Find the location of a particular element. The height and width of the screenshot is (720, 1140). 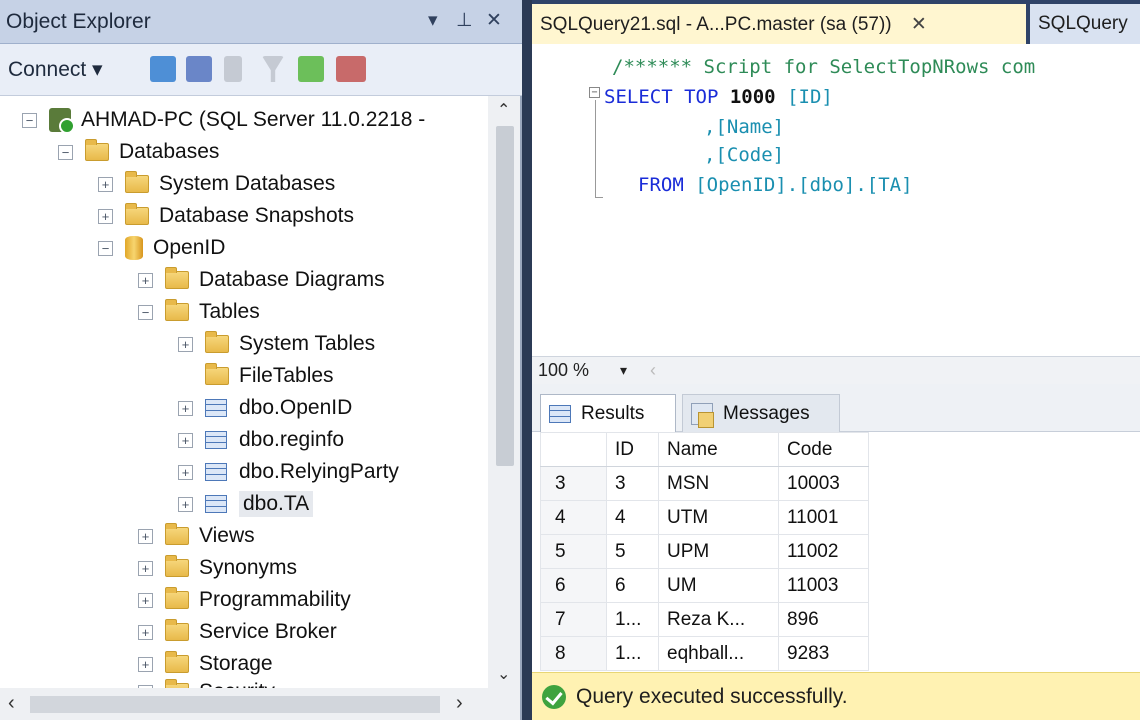

row-number: 6 is located at coordinates (573, 585).